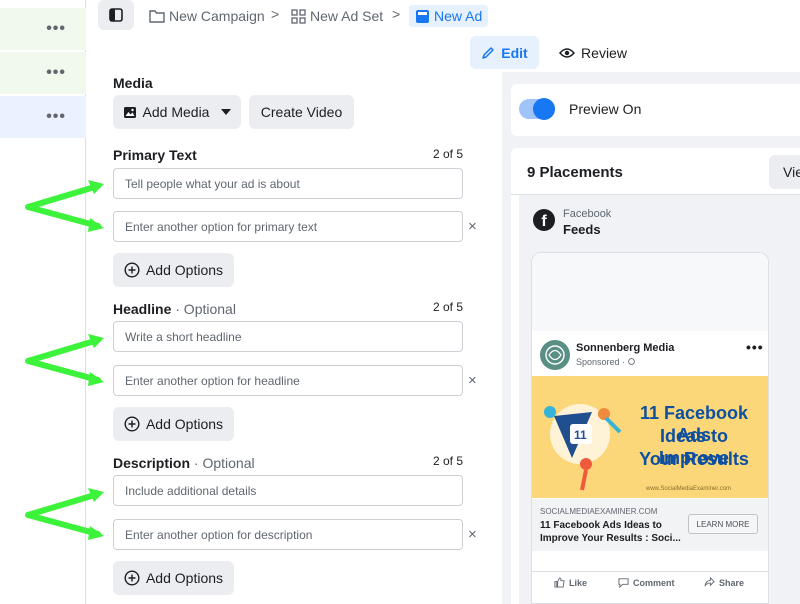 This screenshot has width=800, height=604. Describe the element at coordinates (583, 447) in the screenshot. I see `creative-illustration-icon: 11` at that location.